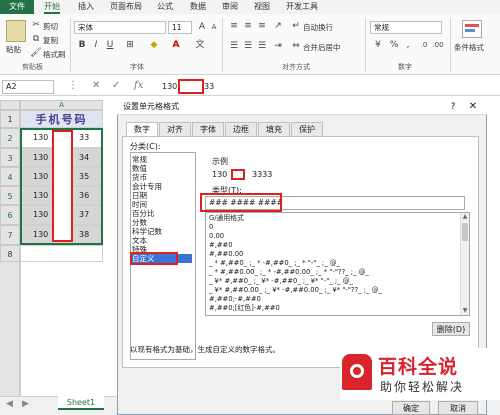 The width and height of the screenshot is (500, 415). Describe the element at coordinates (162, 222) in the screenshot. I see `category-item: 分数` at that location.